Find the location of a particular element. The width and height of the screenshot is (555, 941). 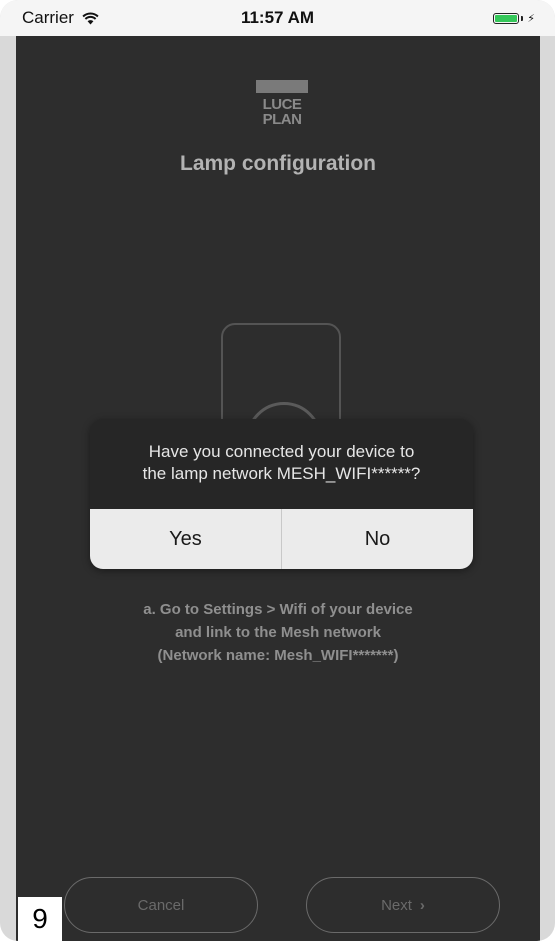

battery-indicator: ⚡ is located at coordinates (514, 18).